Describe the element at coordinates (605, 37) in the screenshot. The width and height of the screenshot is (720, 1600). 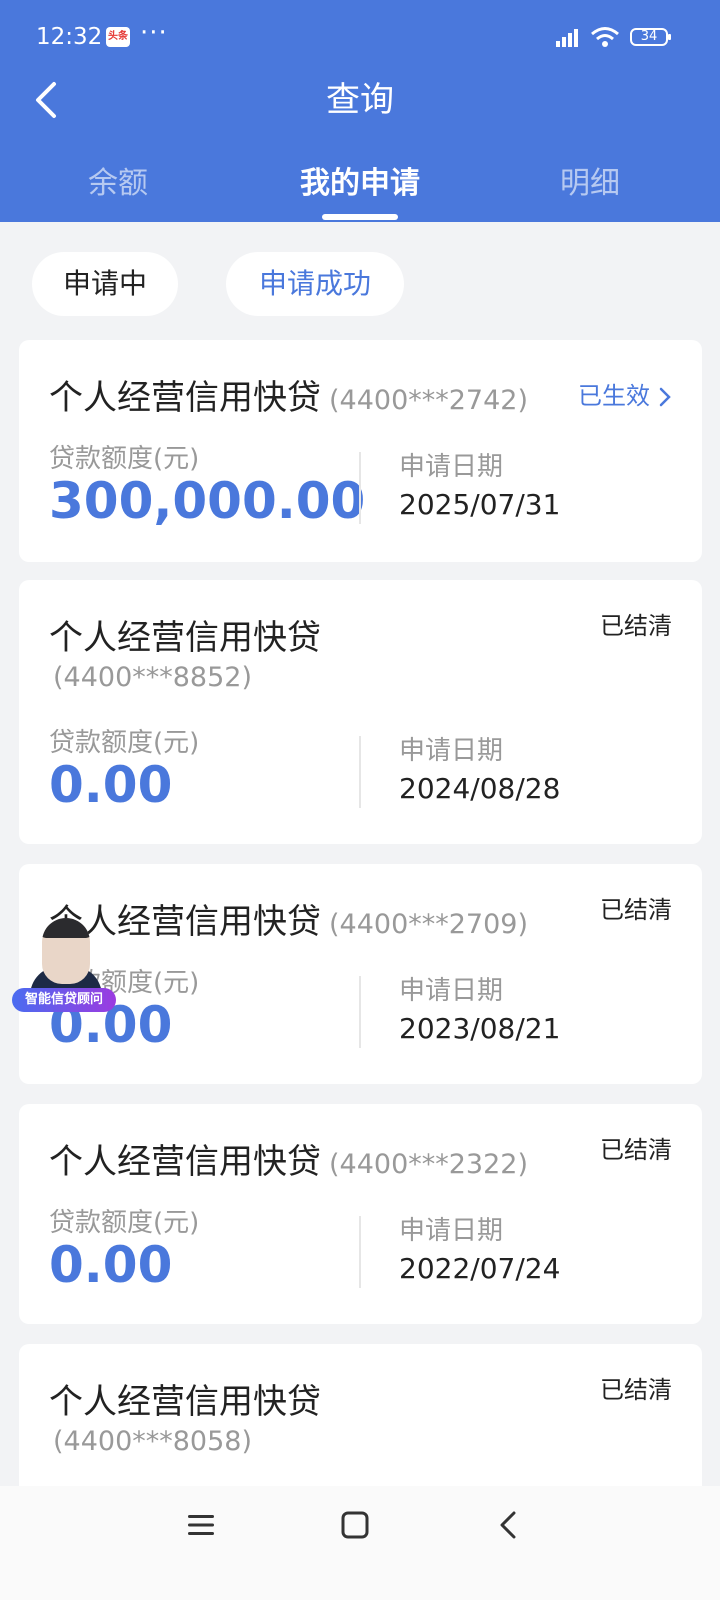
I see `wifi-icon` at that location.